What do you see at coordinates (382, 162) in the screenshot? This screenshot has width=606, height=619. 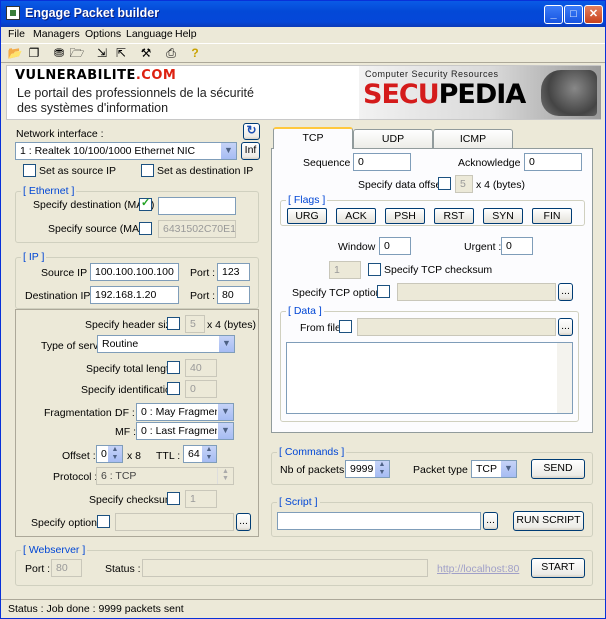 I see `sequence-input: 0` at bounding box center [382, 162].